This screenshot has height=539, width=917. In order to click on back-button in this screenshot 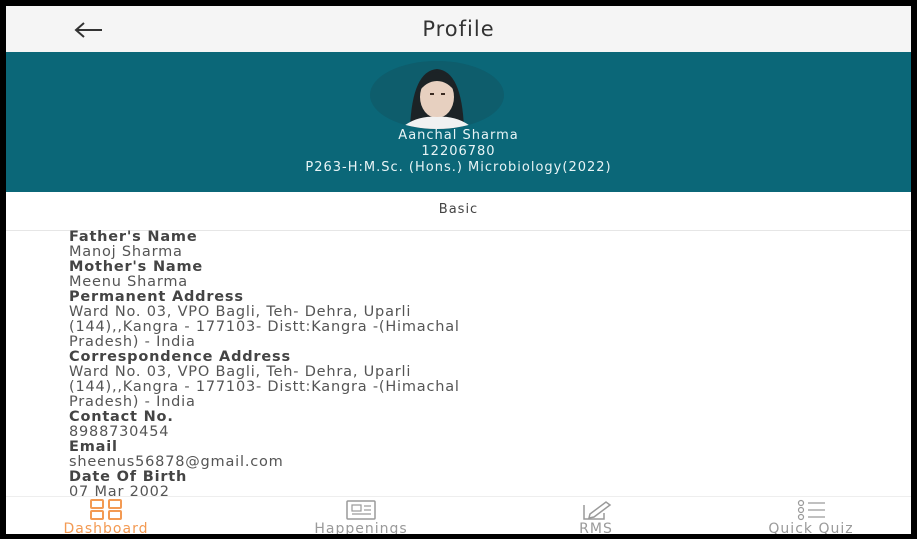, I will do `click(89, 30)`.